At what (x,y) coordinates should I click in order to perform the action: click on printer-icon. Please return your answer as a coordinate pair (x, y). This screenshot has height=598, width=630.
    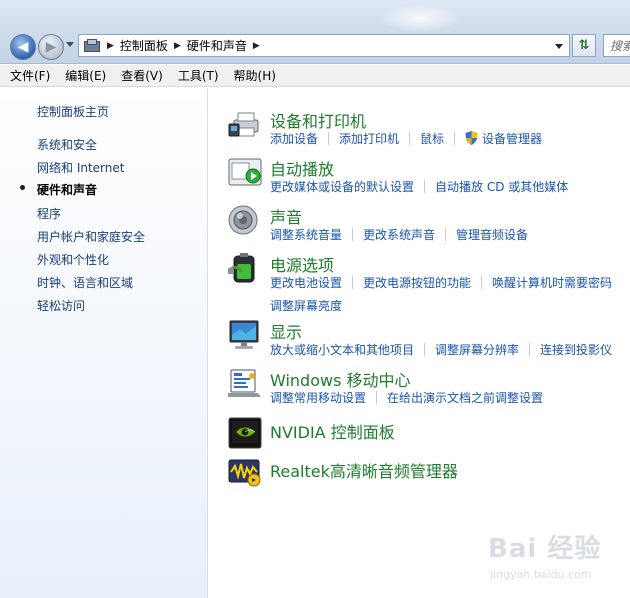
    Looking at the image, I should click on (245, 124).